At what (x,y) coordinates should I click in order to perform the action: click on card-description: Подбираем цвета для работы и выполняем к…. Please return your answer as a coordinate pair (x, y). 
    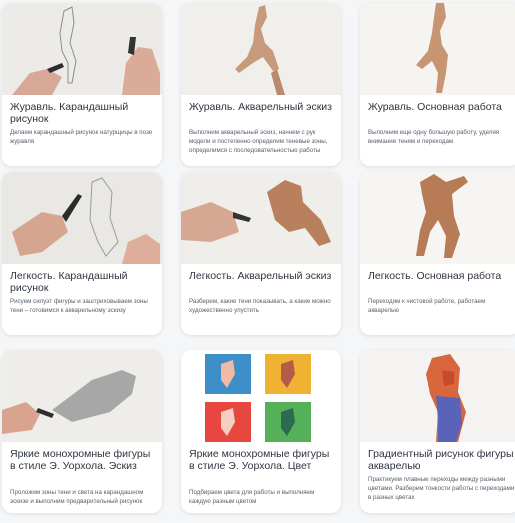
    Looking at the image, I should click on (252, 497).